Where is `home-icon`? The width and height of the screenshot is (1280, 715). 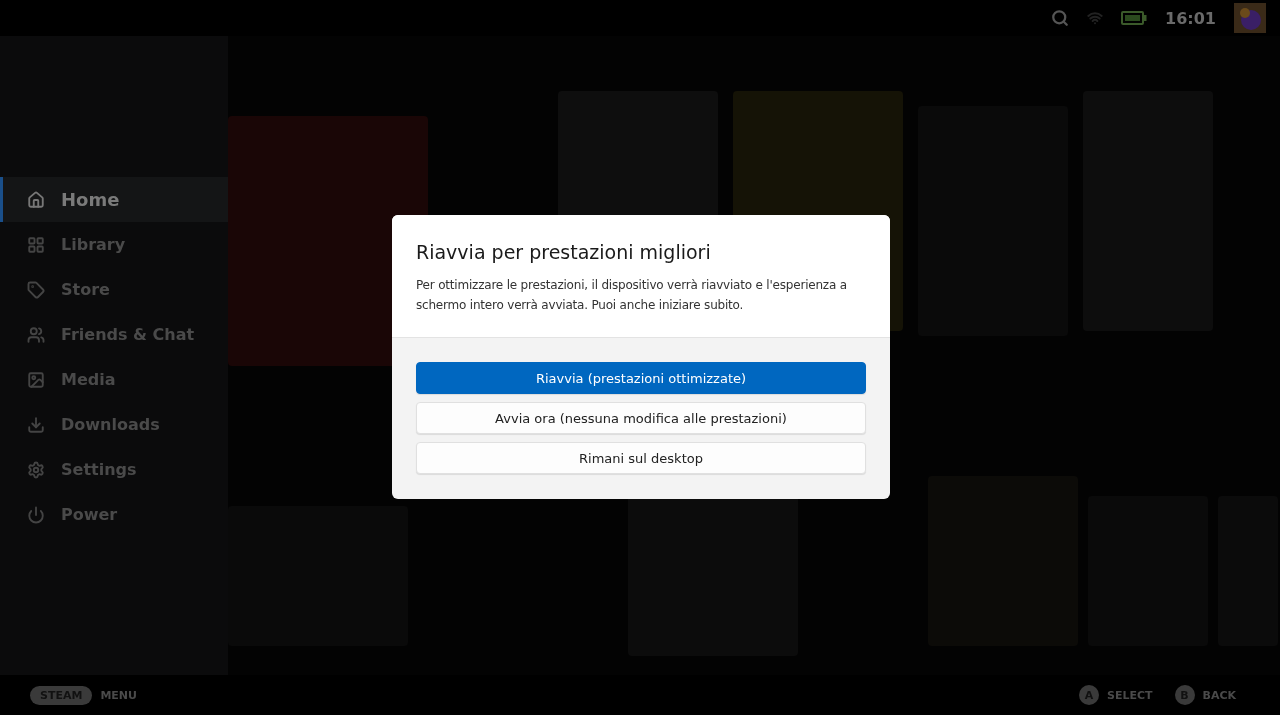 home-icon is located at coordinates (36, 199).